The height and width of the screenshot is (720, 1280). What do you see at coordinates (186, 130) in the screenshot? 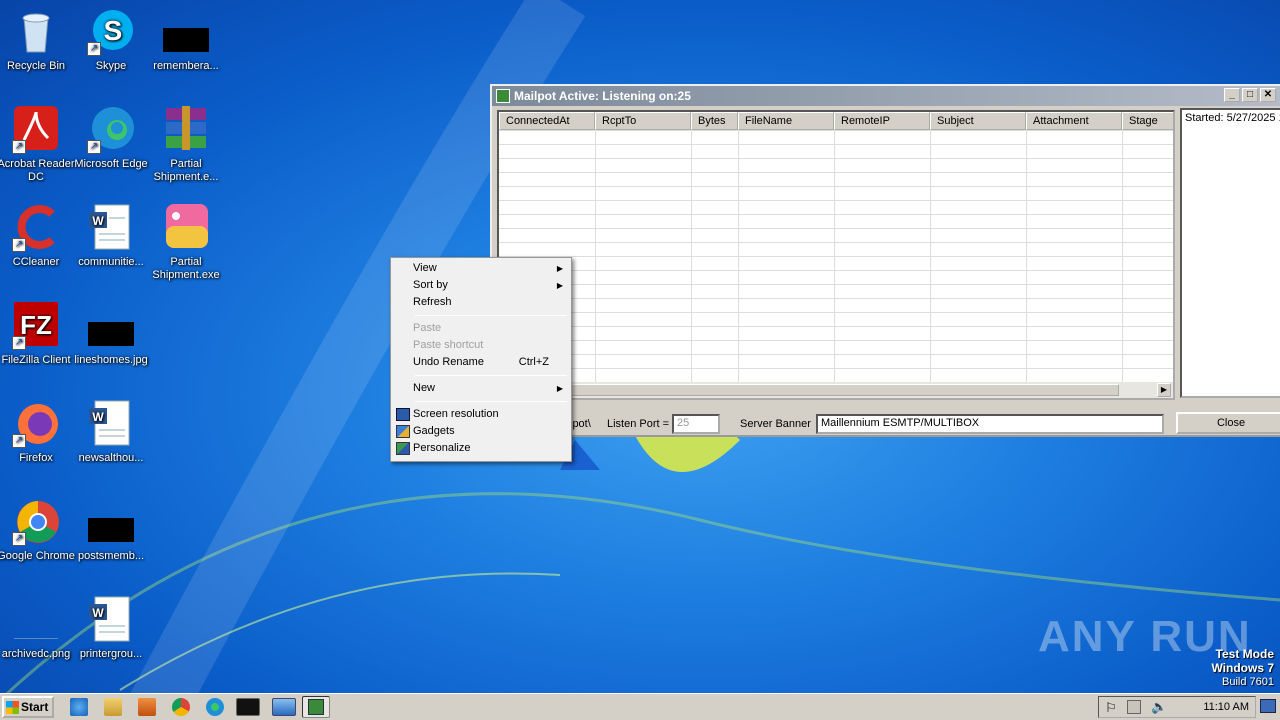
I see `winrar-icon` at bounding box center [186, 130].